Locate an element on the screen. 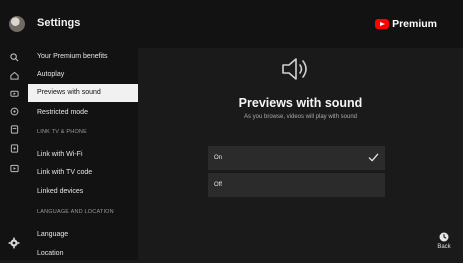  section-header-link-tv: LINK TV & PHONE is located at coordinates (62, 132).